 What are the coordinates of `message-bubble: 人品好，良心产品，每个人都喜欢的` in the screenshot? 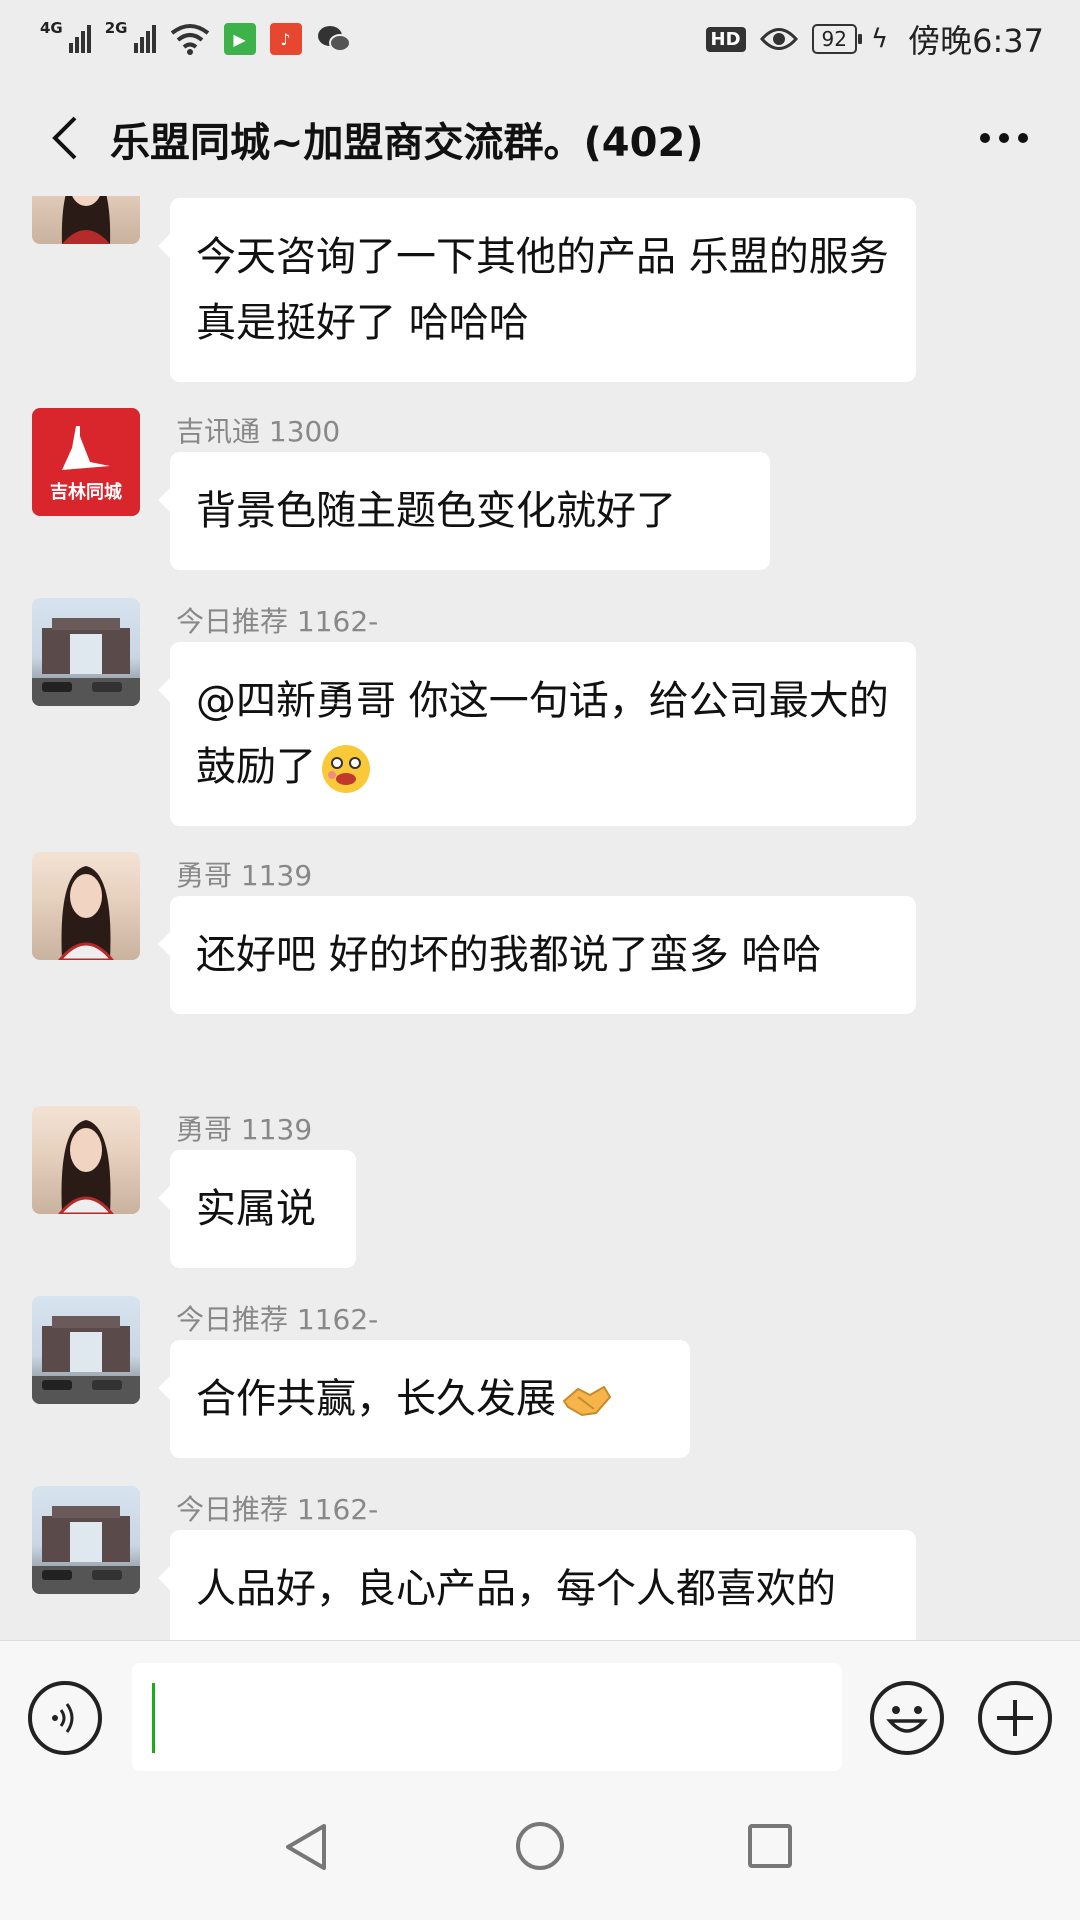 It's located at (537, 1585).